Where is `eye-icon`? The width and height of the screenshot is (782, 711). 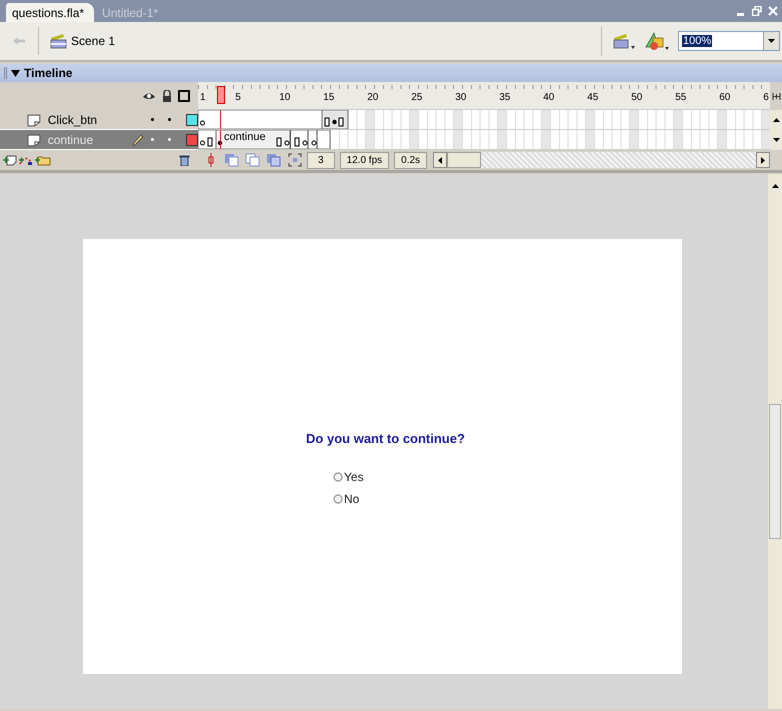
eye-icon is located at coordinates (149, 96).